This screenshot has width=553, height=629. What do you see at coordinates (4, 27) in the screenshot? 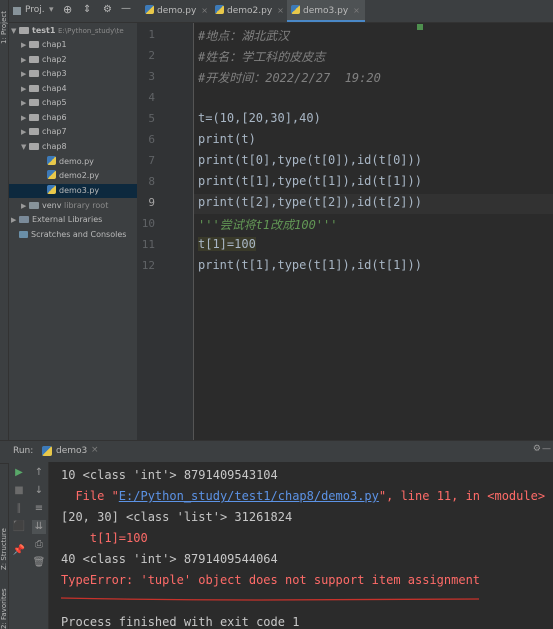
I see `project-tool-tab: 1: Project` at bounding box center [4, 27].